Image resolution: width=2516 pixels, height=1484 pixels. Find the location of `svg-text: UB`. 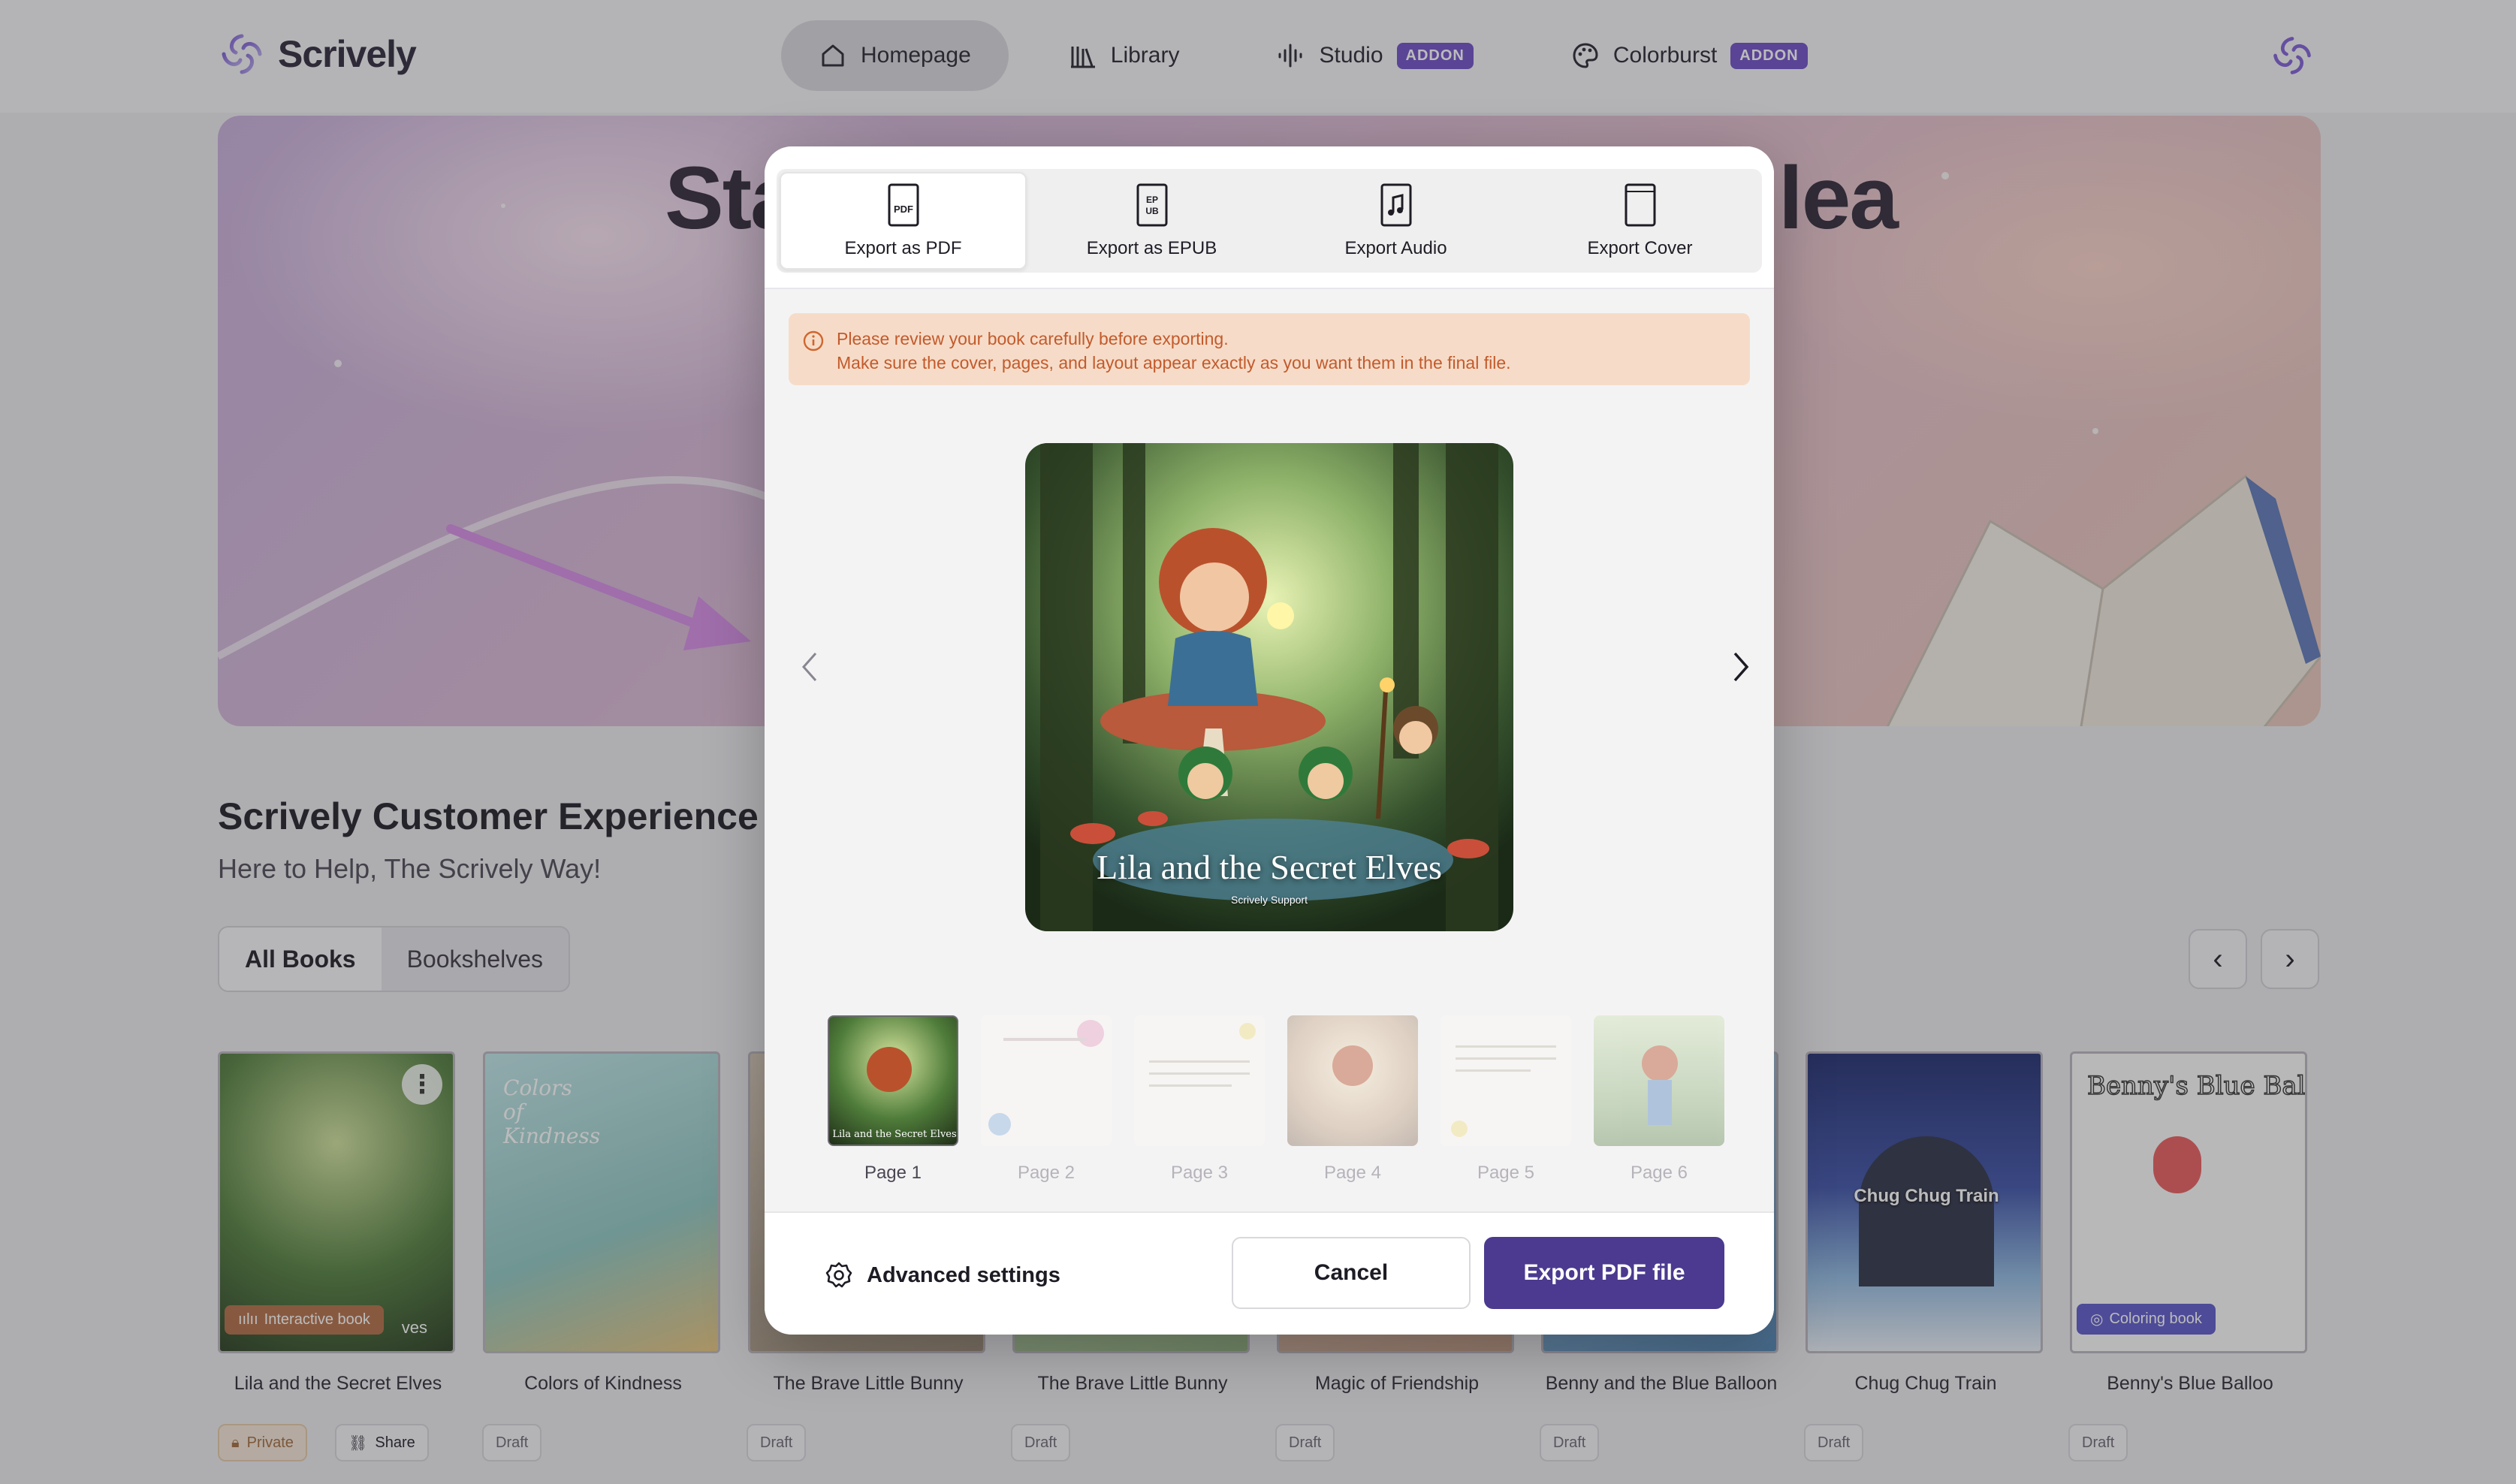

svg-text: UB is located at coordinates (1152, 211).